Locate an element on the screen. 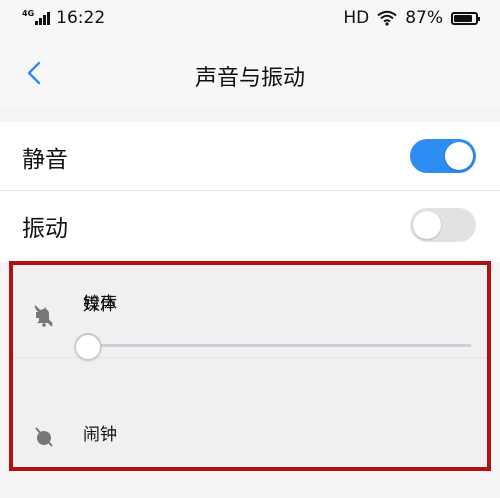 This screenshot has height=498, width=500. slider-track is located at coordinates (273, 346).